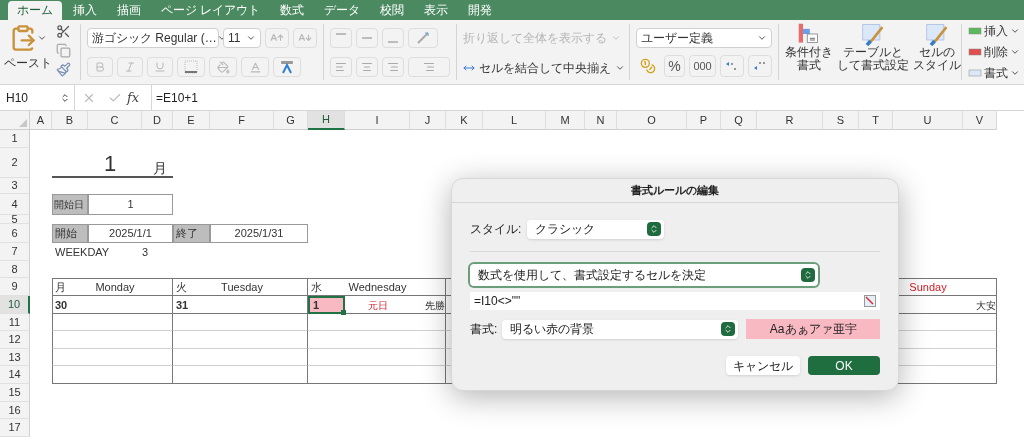 The image size is (1024, 445). I want to click on insert-cells-icon, so click(975, 31).